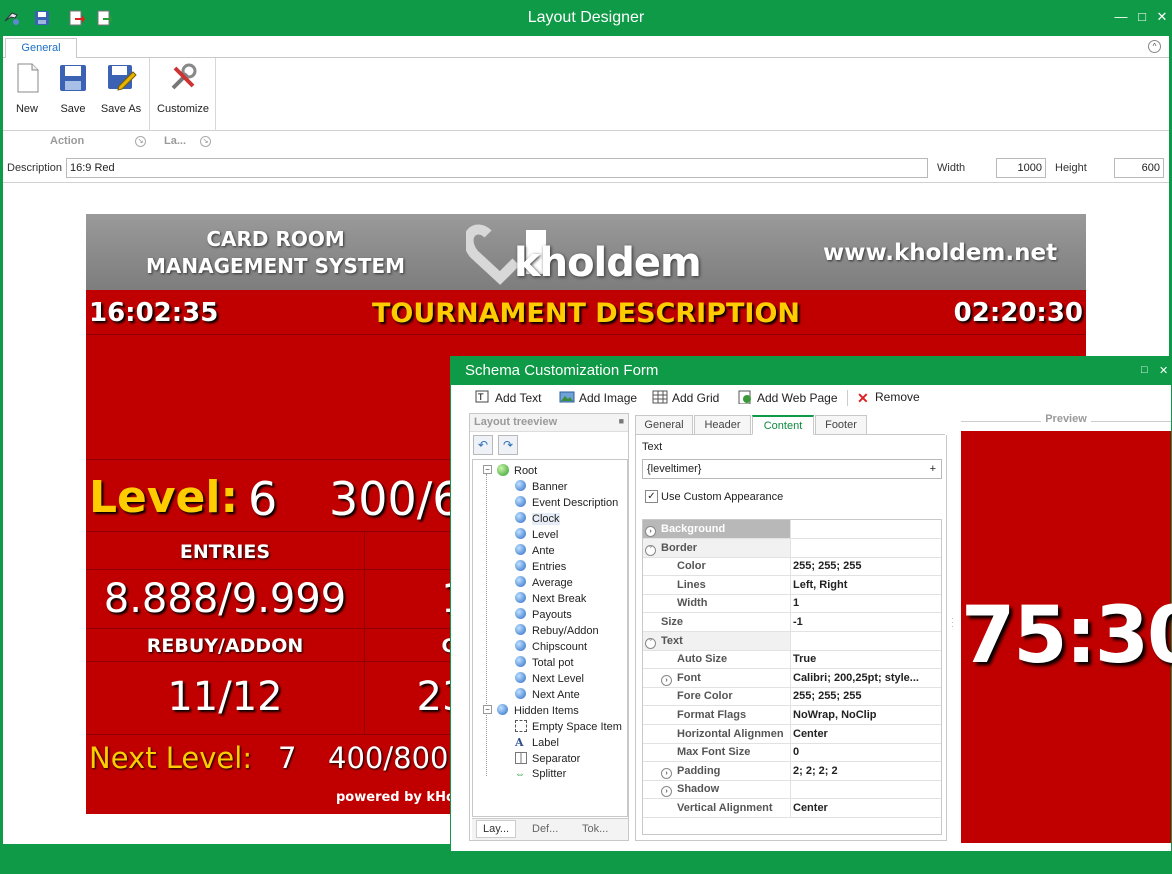  What do you see at coordinates (536, 534) in the screenshot?
I see `tree-item-level: Level` at bounding box center [536, 534].